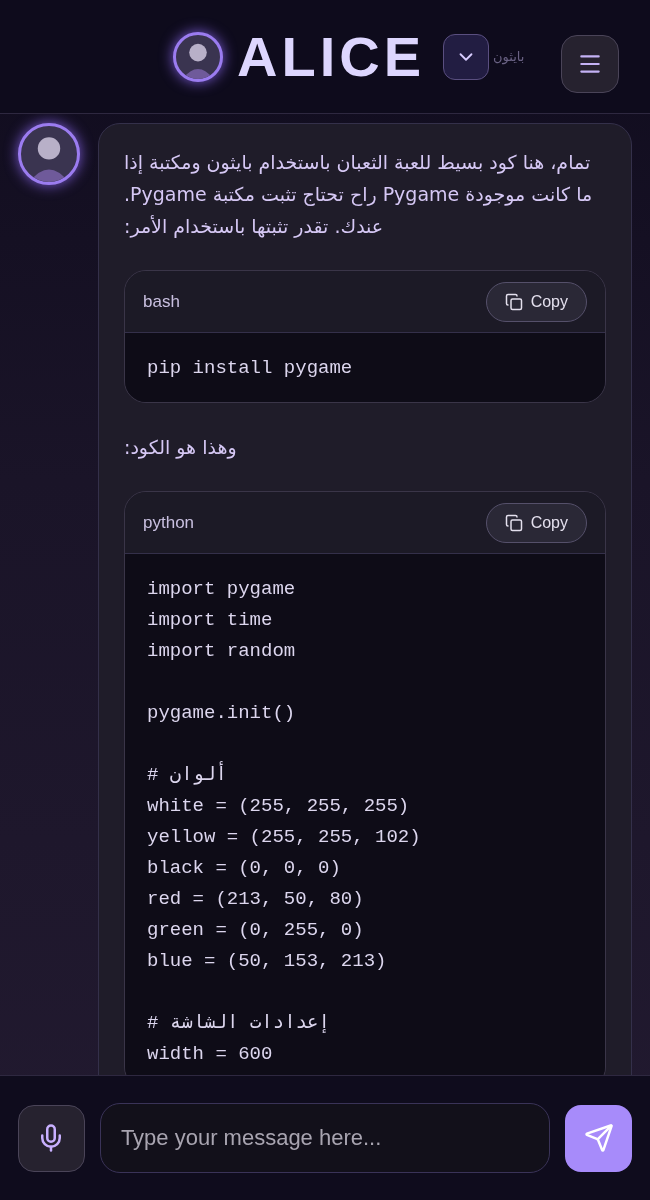  I want to click on send-button, so click(598, 1138).